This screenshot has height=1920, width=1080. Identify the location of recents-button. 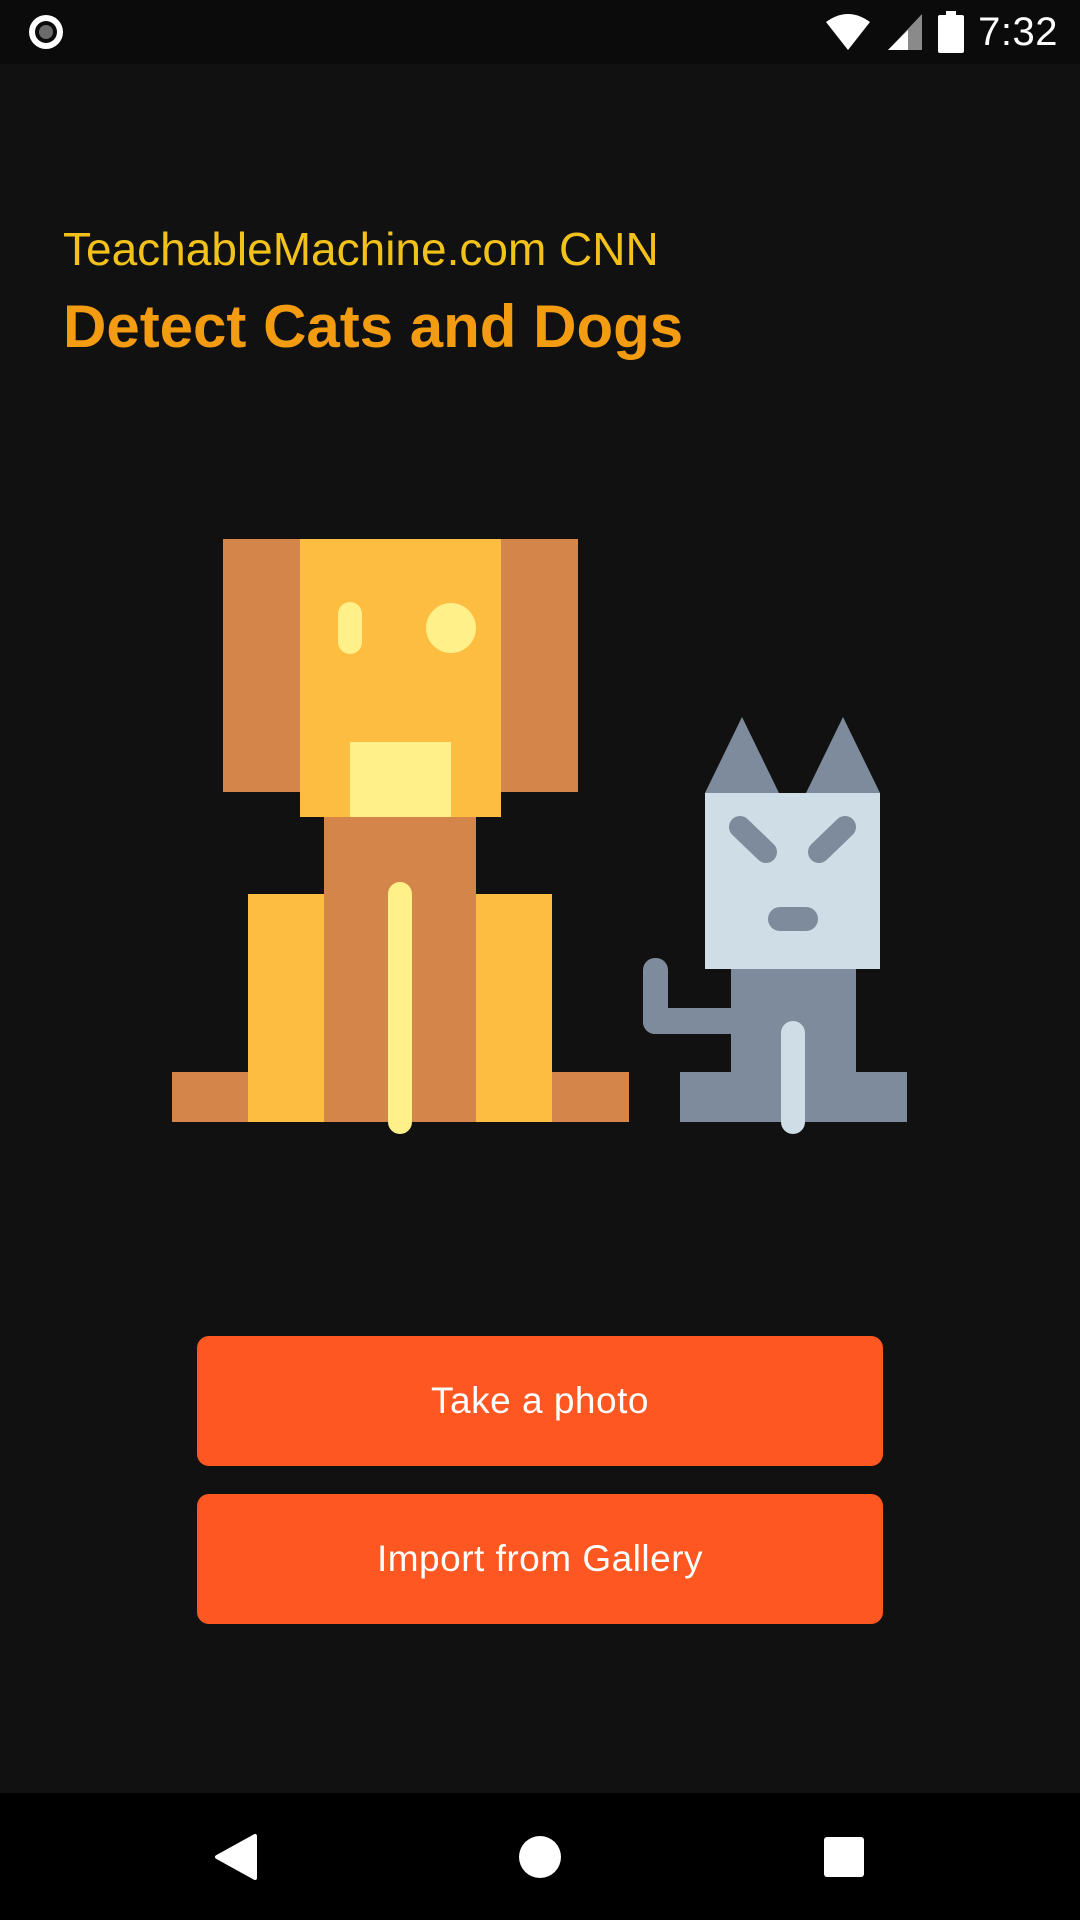
(844, 1856).